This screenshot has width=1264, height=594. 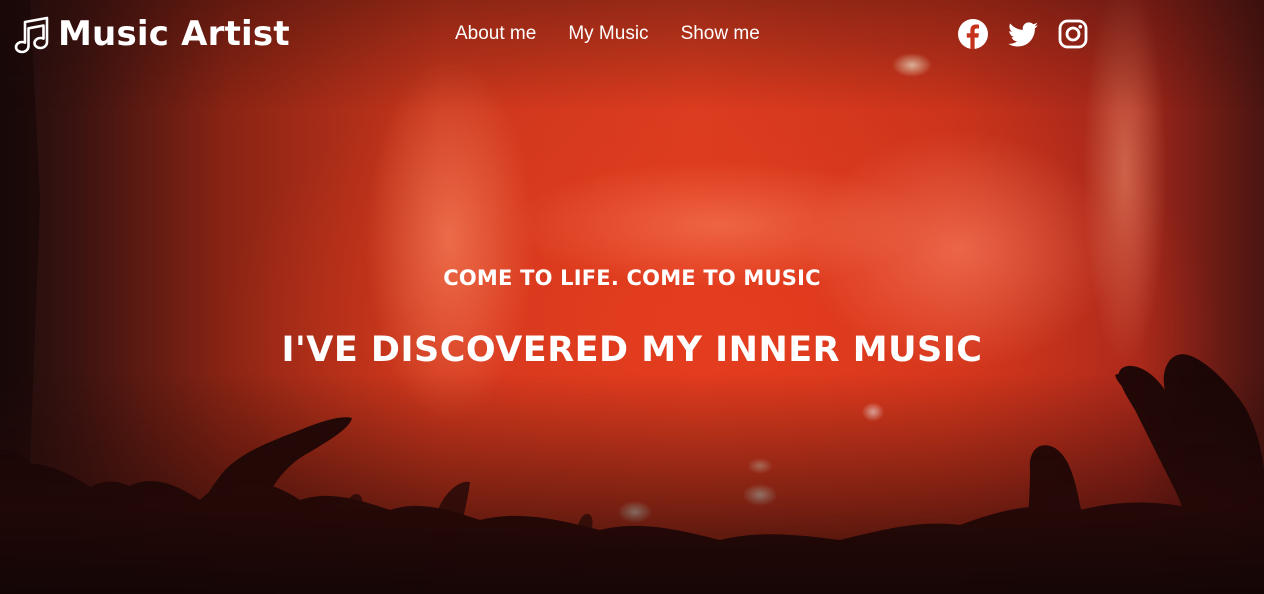 I want to click on brand-name: Music Artist, so click(x=174, y=34).